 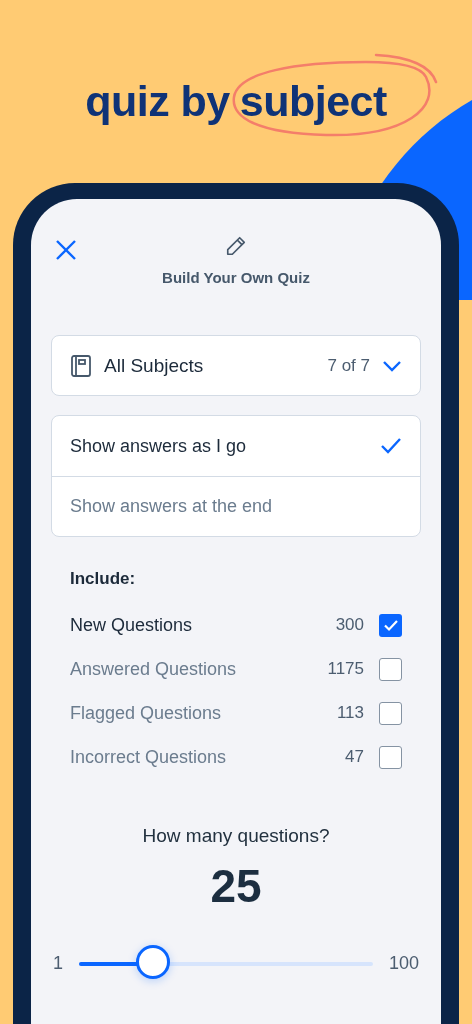 What do you see at coordinates (146, 713) in the screenshot?
I see `option-label: Flagged Questions` at bounding box center [146, 713].